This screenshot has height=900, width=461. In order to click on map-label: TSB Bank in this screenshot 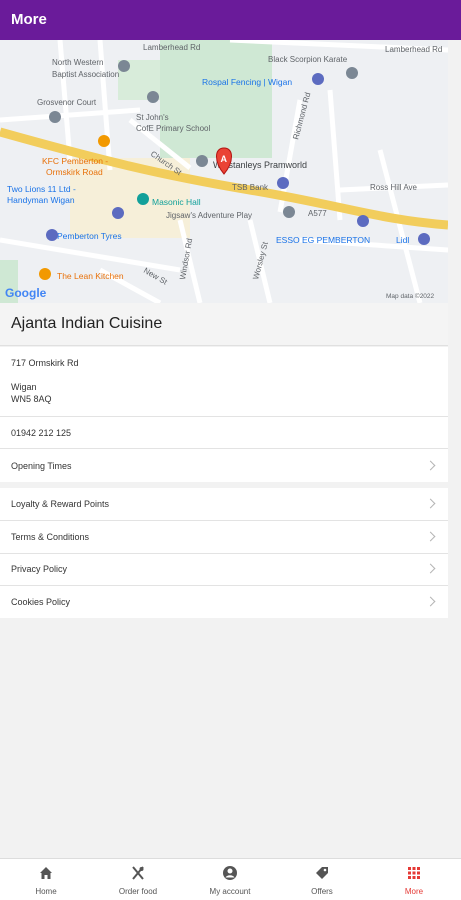, I will do `click(250, 187)`.